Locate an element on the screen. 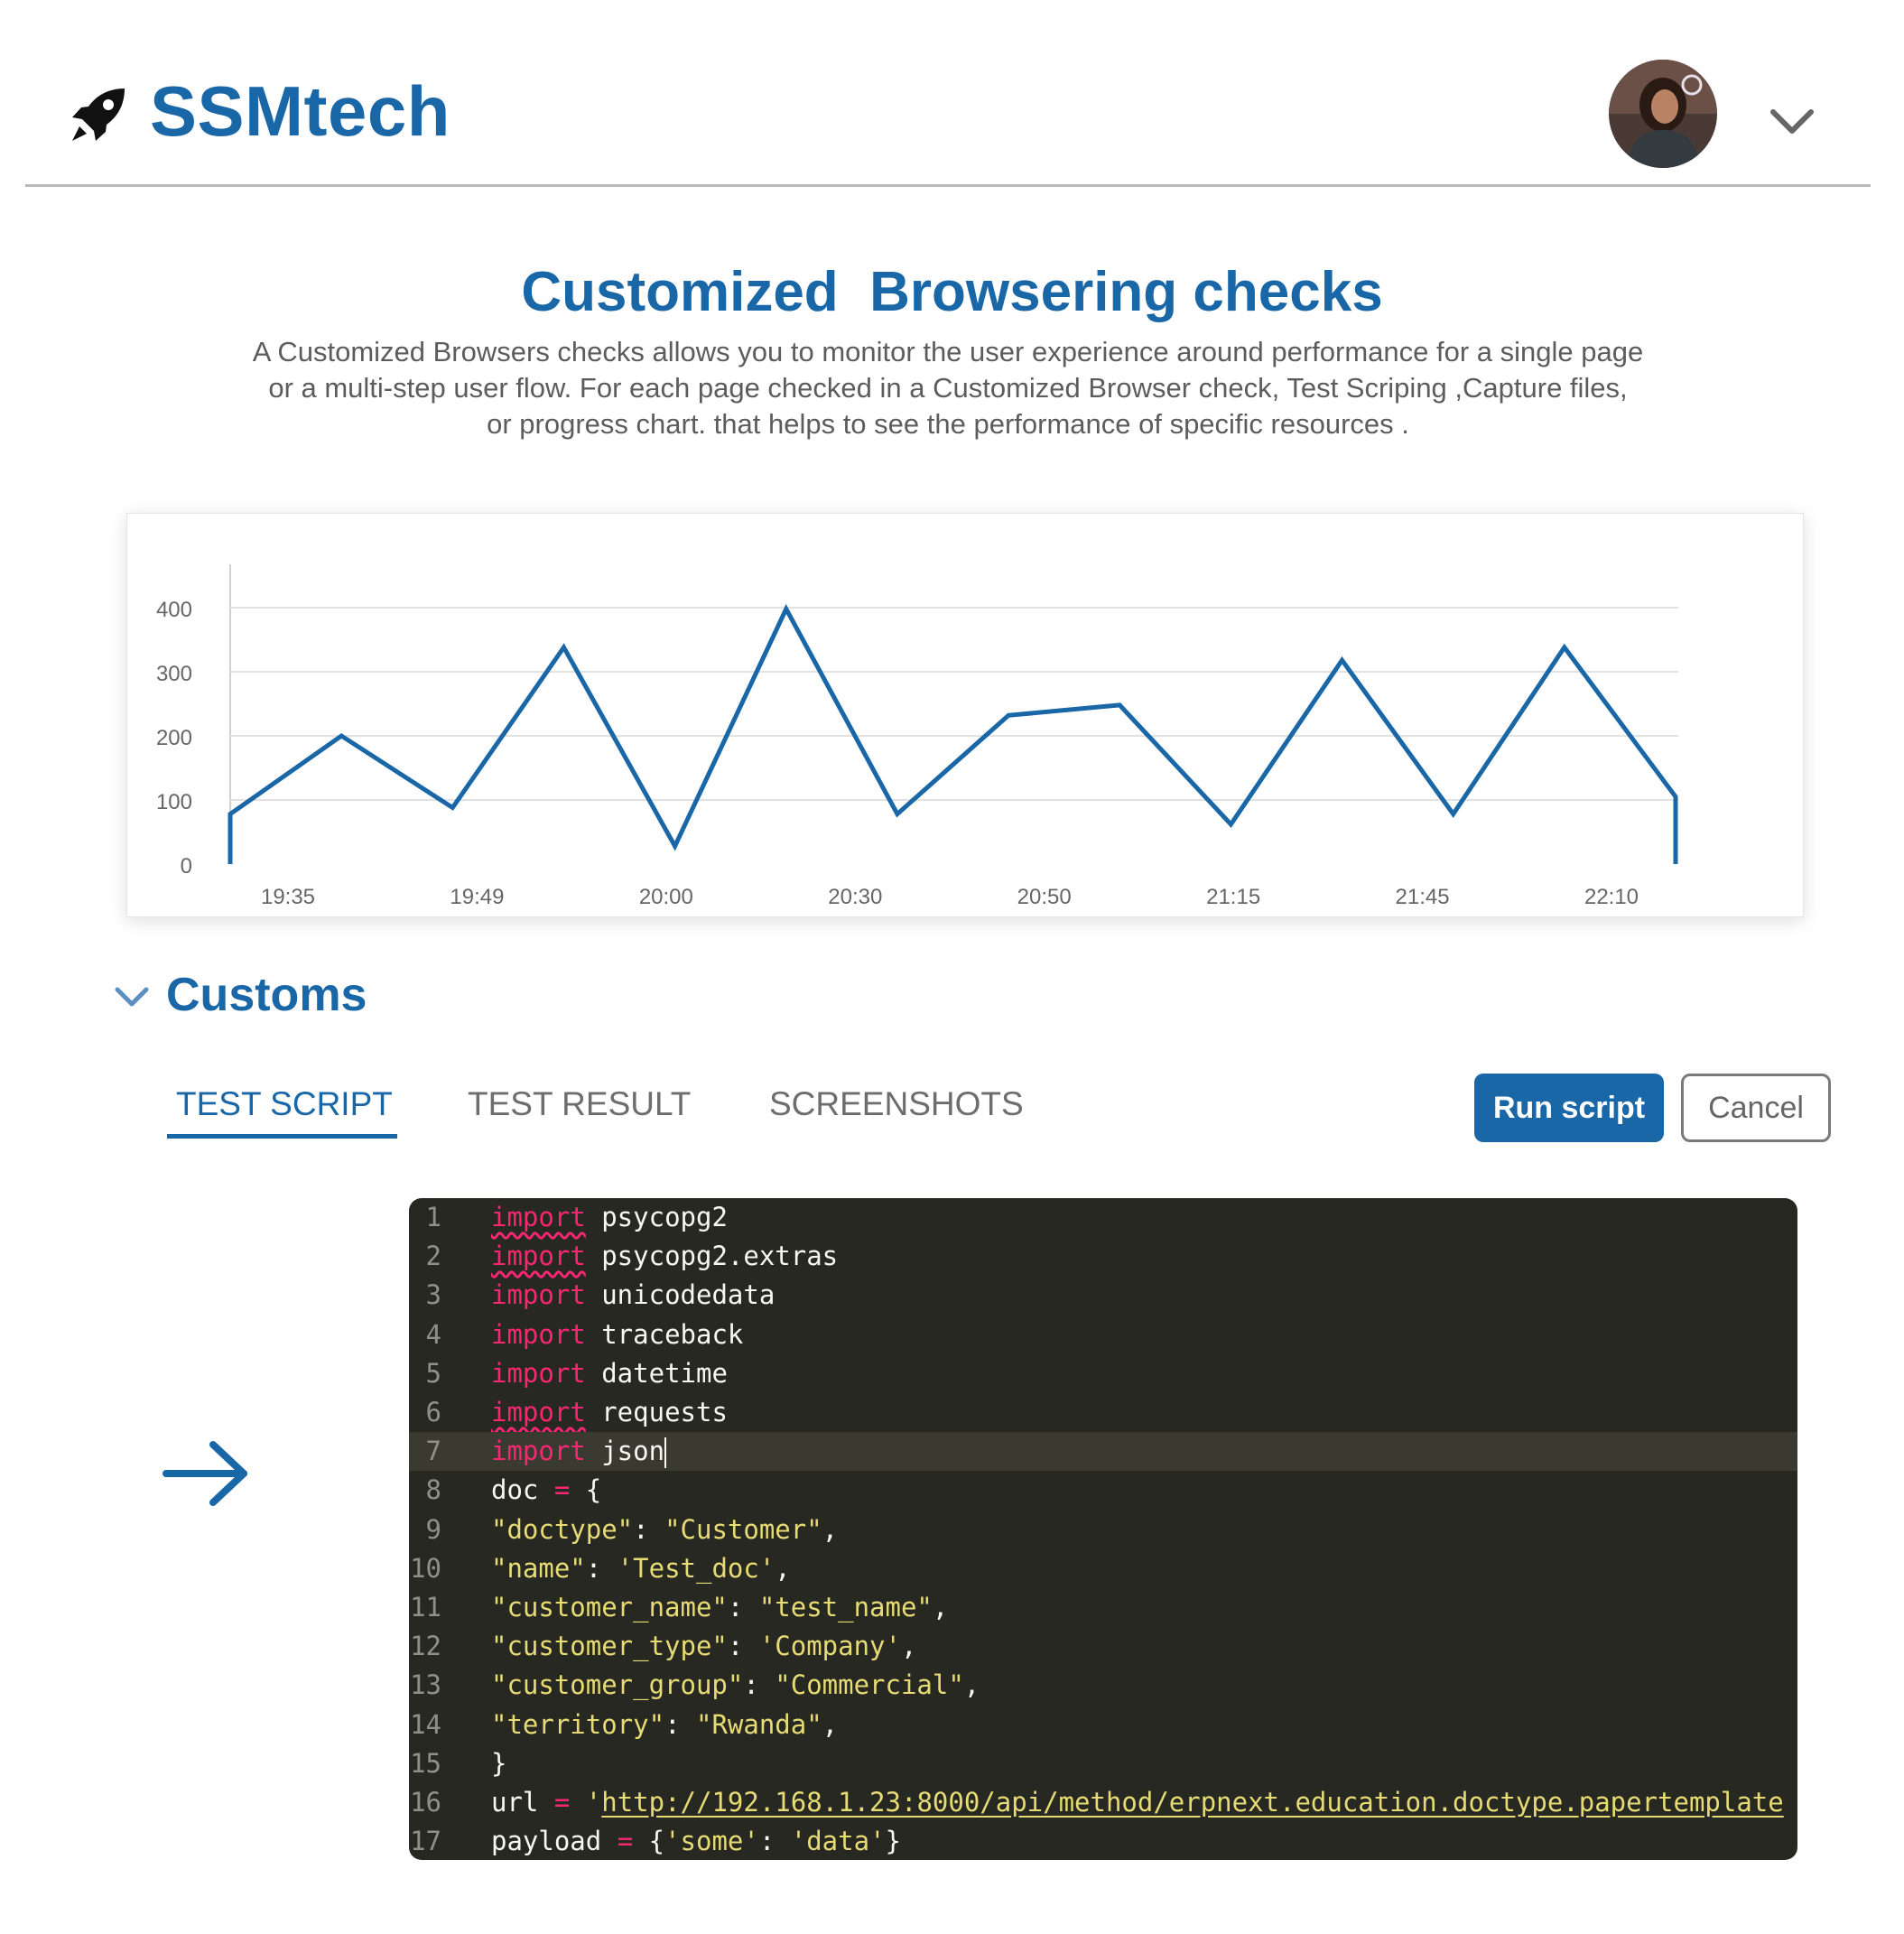  code-text: import json is located at coordinates (579, 1451).